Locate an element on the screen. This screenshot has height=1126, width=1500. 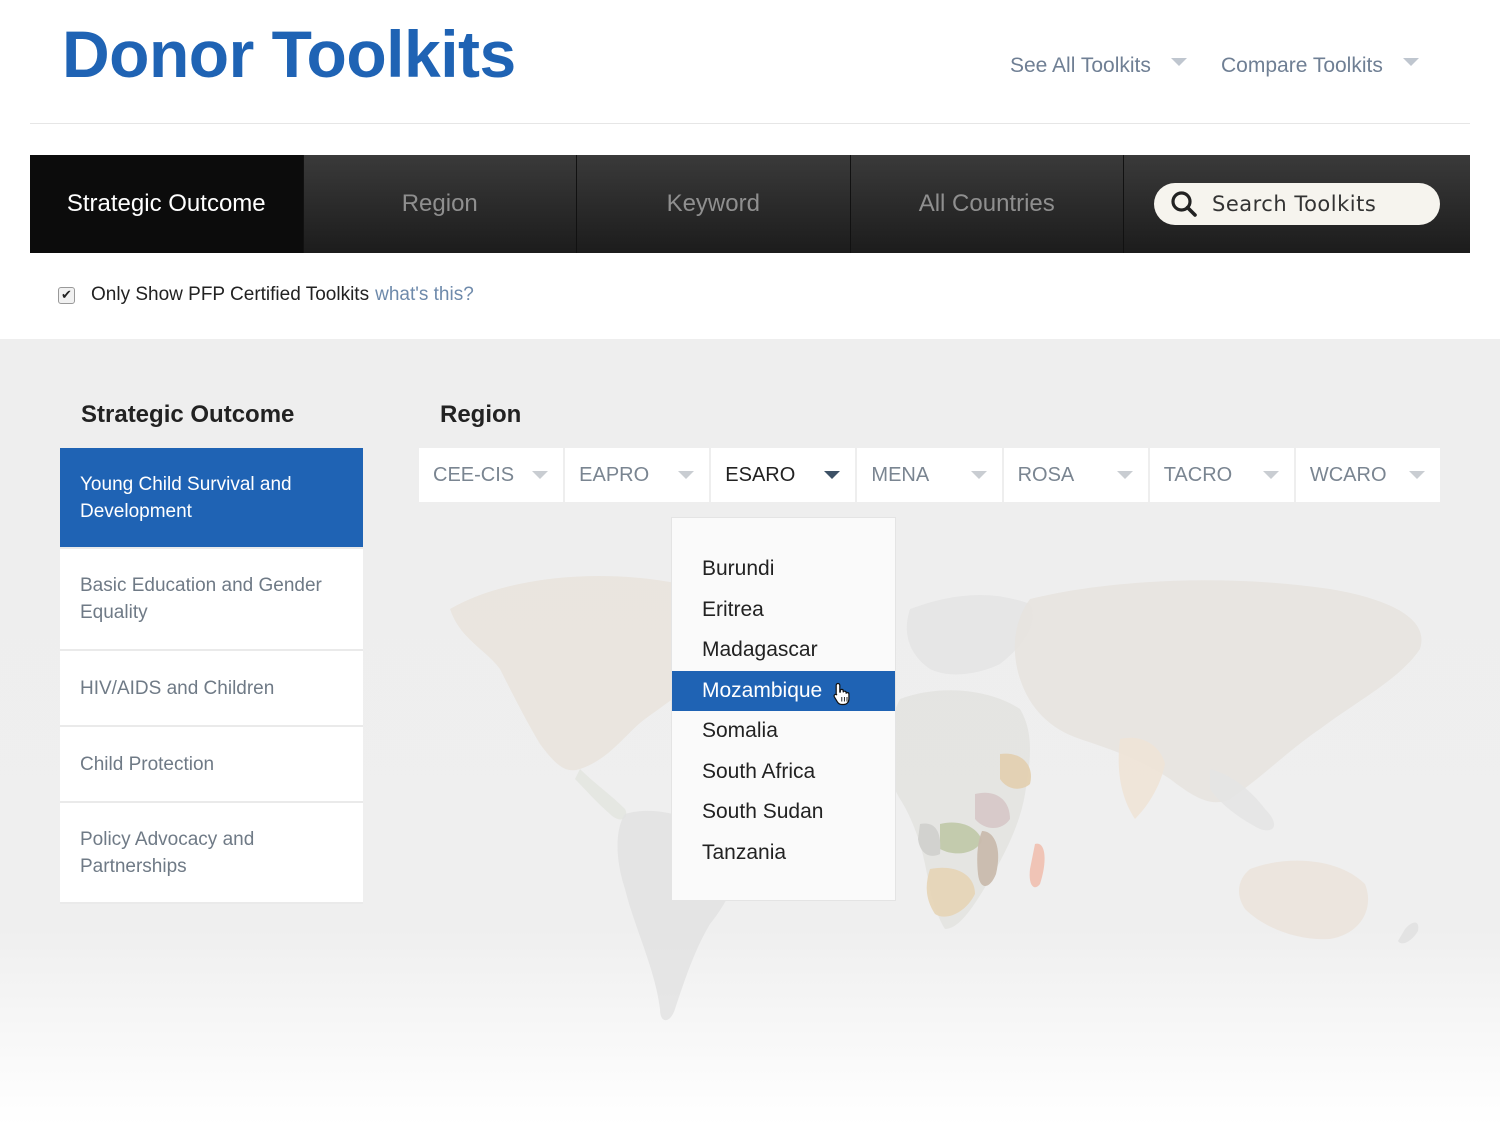
country-option-madagascar: Madagascar is located at coordinates (783, 650).